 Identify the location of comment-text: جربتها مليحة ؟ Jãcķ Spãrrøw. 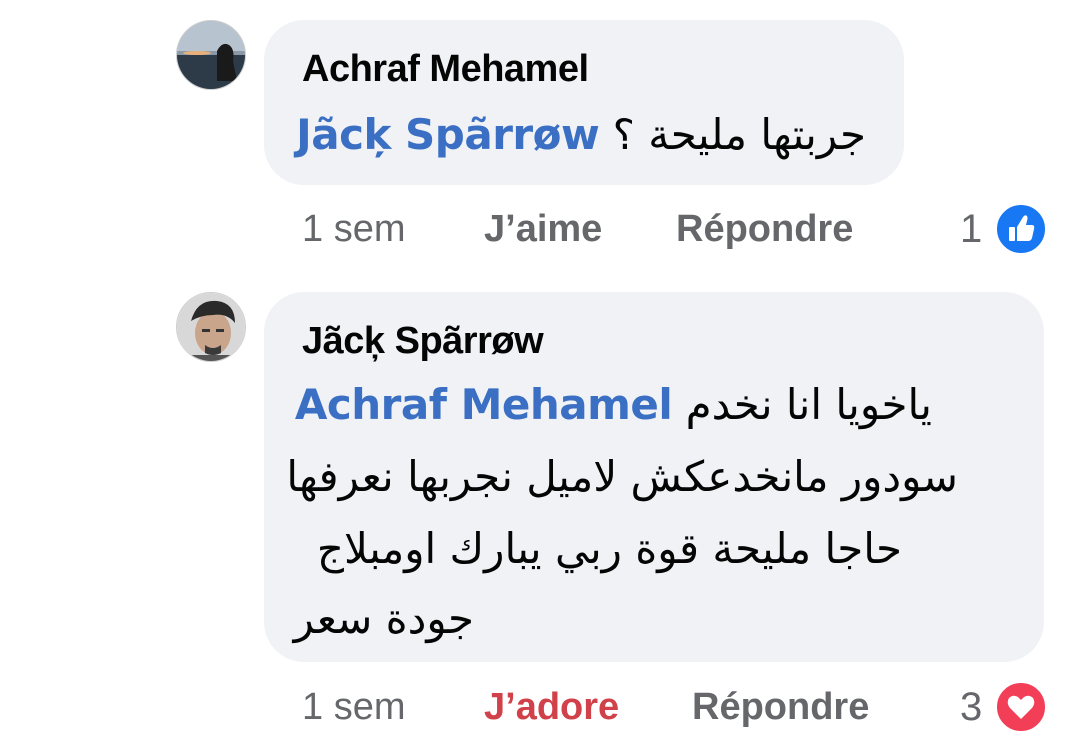
(581, 134).